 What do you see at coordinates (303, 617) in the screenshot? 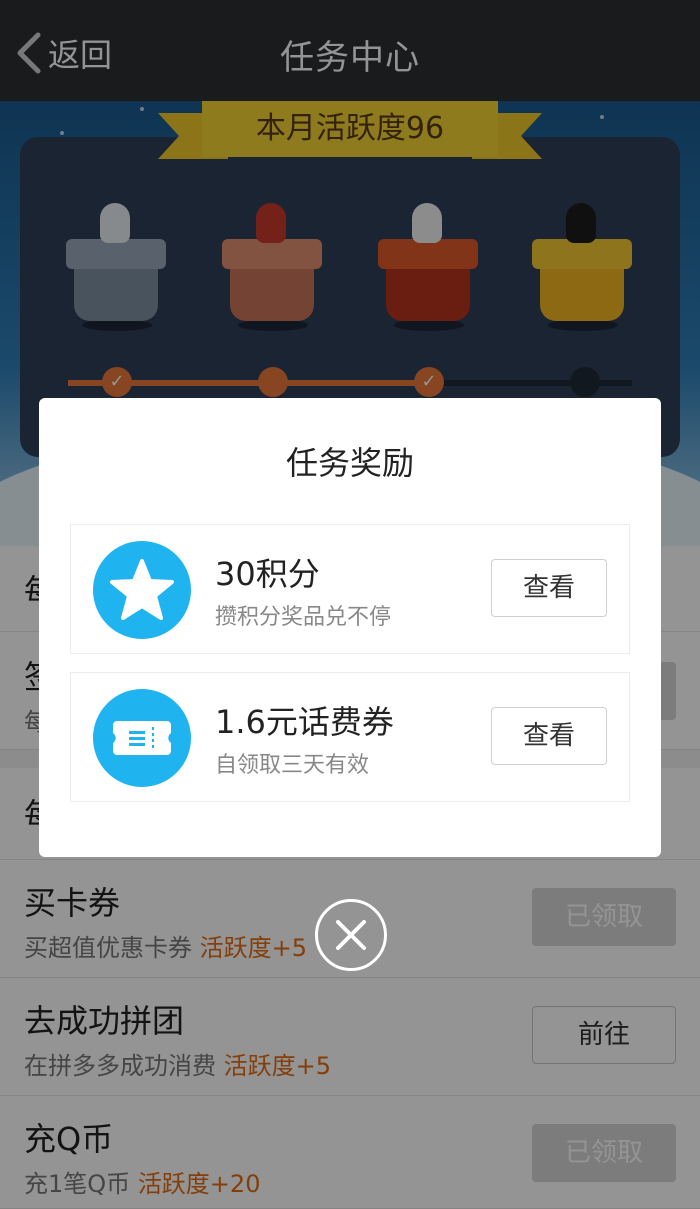
I see `reward-desc: 攒积分奖品兑不停` at bounding box center [303, 617].